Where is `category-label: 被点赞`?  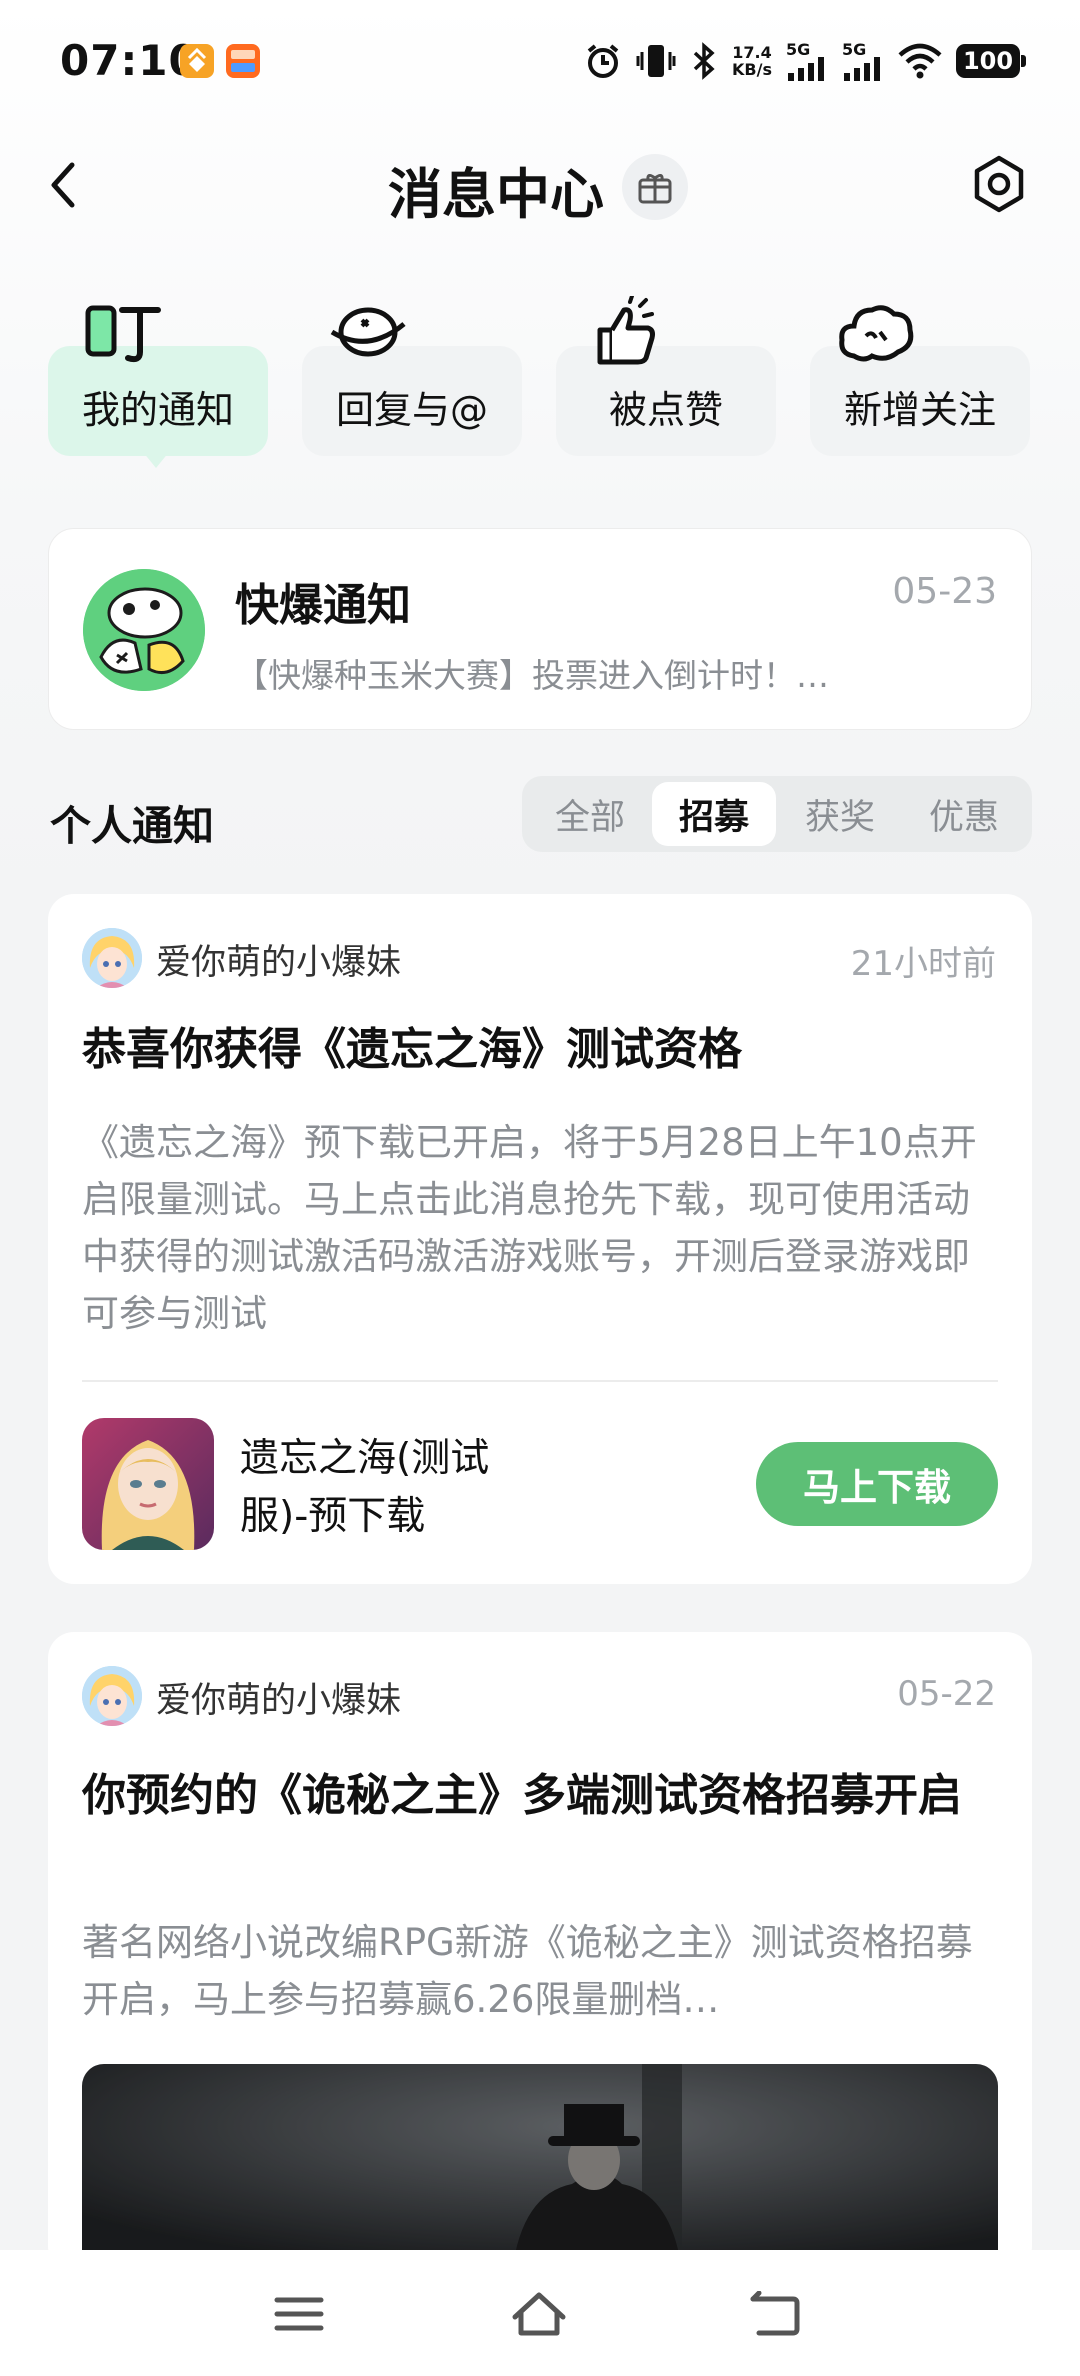
category-label: 被点赞 is located at coordinates (665, 410).